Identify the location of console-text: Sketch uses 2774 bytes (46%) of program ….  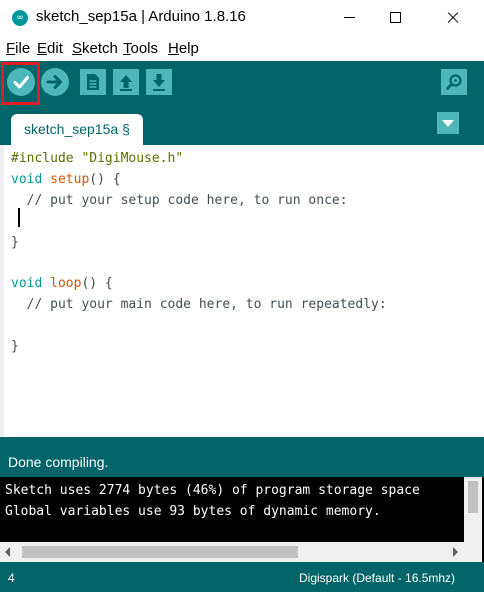
(234, 501).